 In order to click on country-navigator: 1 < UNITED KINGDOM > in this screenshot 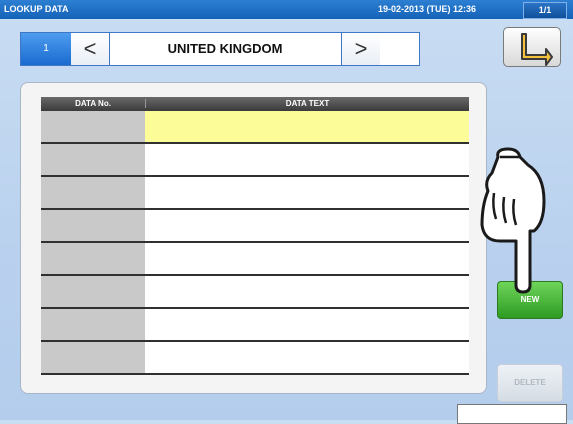, I will do `click(220, 49)`.